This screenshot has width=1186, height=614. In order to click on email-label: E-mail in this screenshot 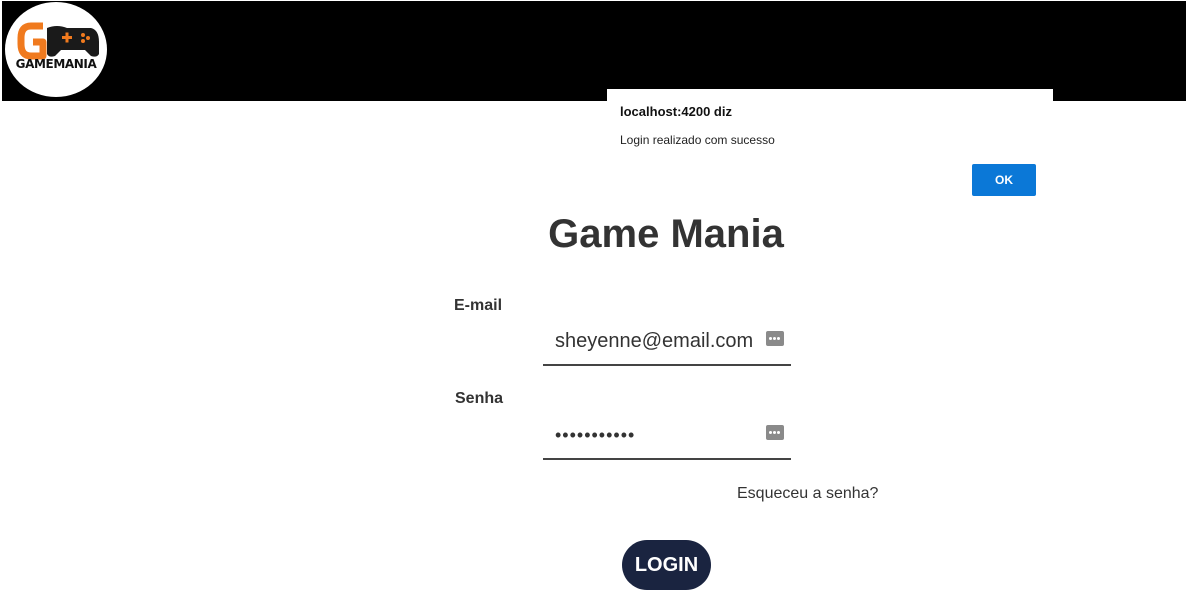, I will do `click(478, 305)`.